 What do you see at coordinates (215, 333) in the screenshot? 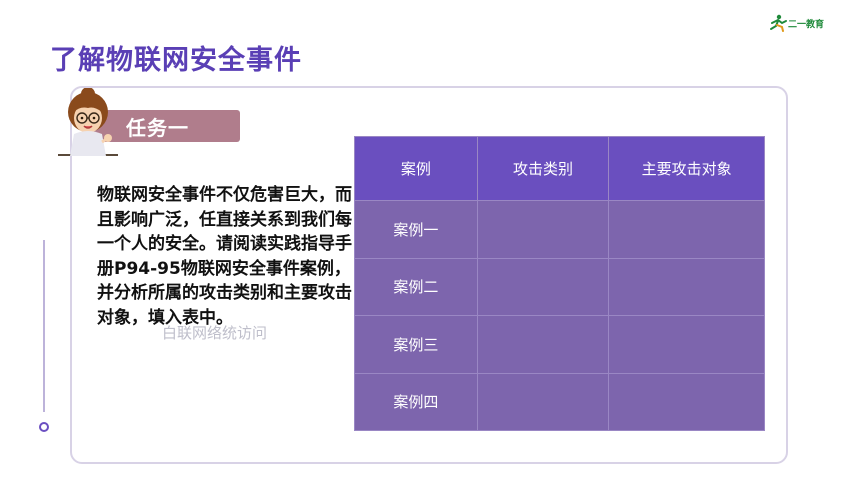
I see `overlay-text: 白联网络统访问` at bounding box center [215, 333].